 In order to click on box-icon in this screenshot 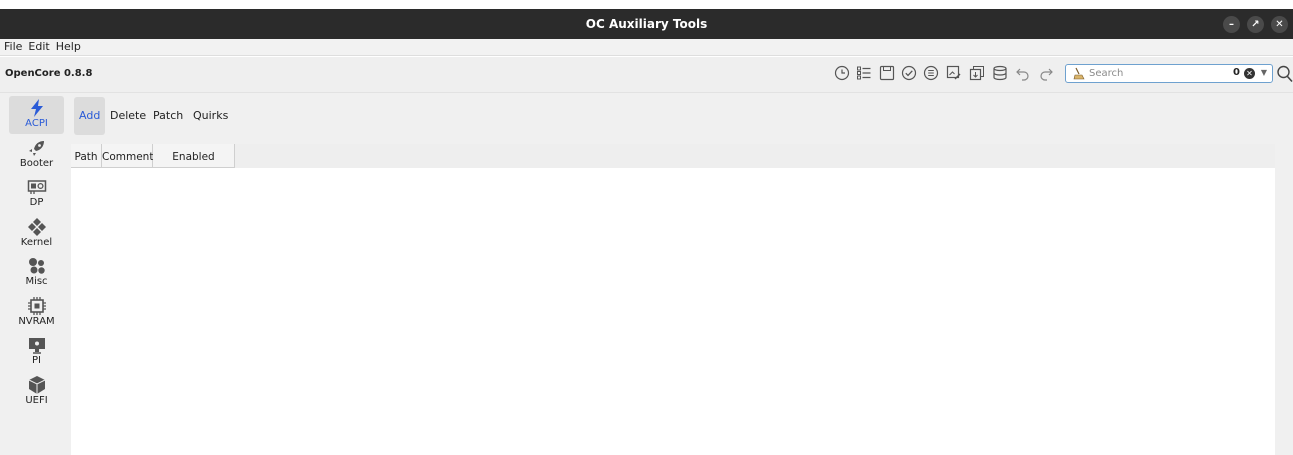, I will do `click(37, 385)`.